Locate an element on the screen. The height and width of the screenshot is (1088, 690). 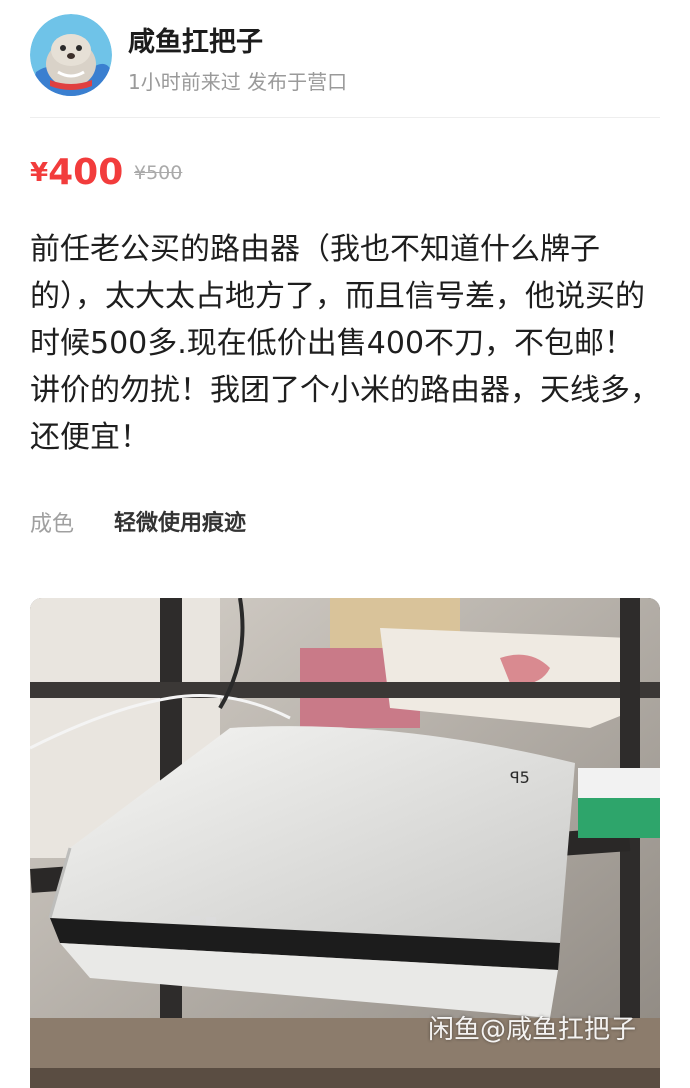
price: ¥400 is located at coordinates (76, 172).